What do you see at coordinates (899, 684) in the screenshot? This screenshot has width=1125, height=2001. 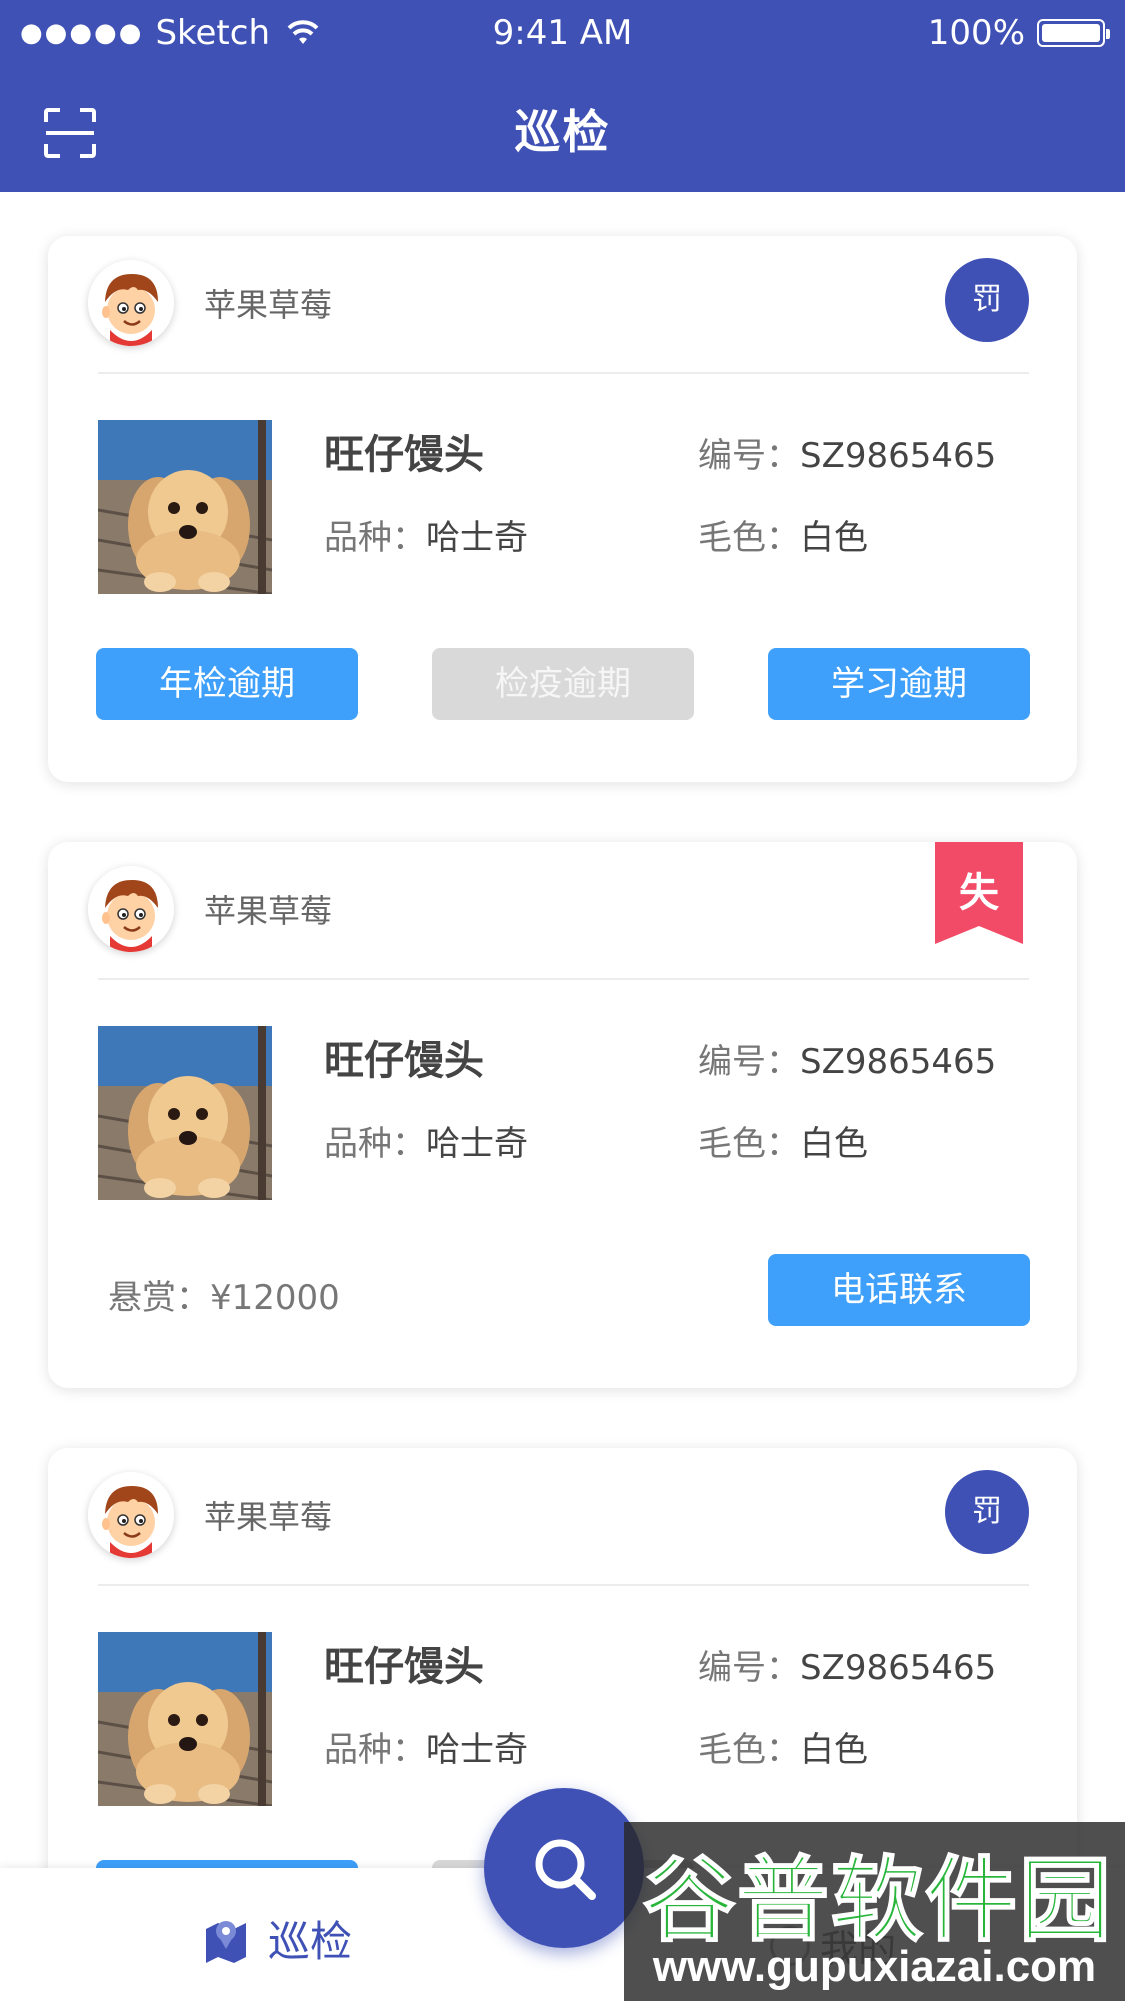 I see `study-overdue-button: 学习逾期` at bounding box center [899, 684].